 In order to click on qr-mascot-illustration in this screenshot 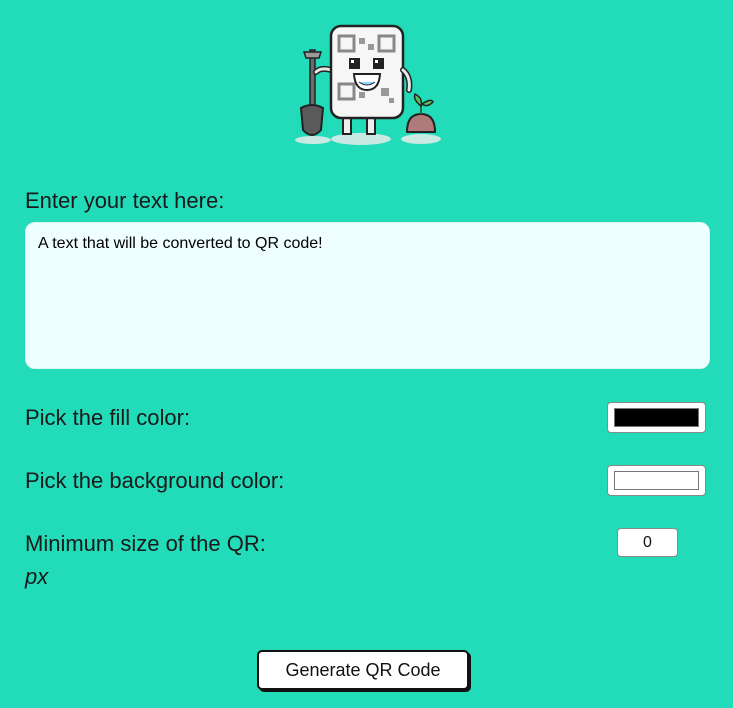, I will do `click(368, 84)`.